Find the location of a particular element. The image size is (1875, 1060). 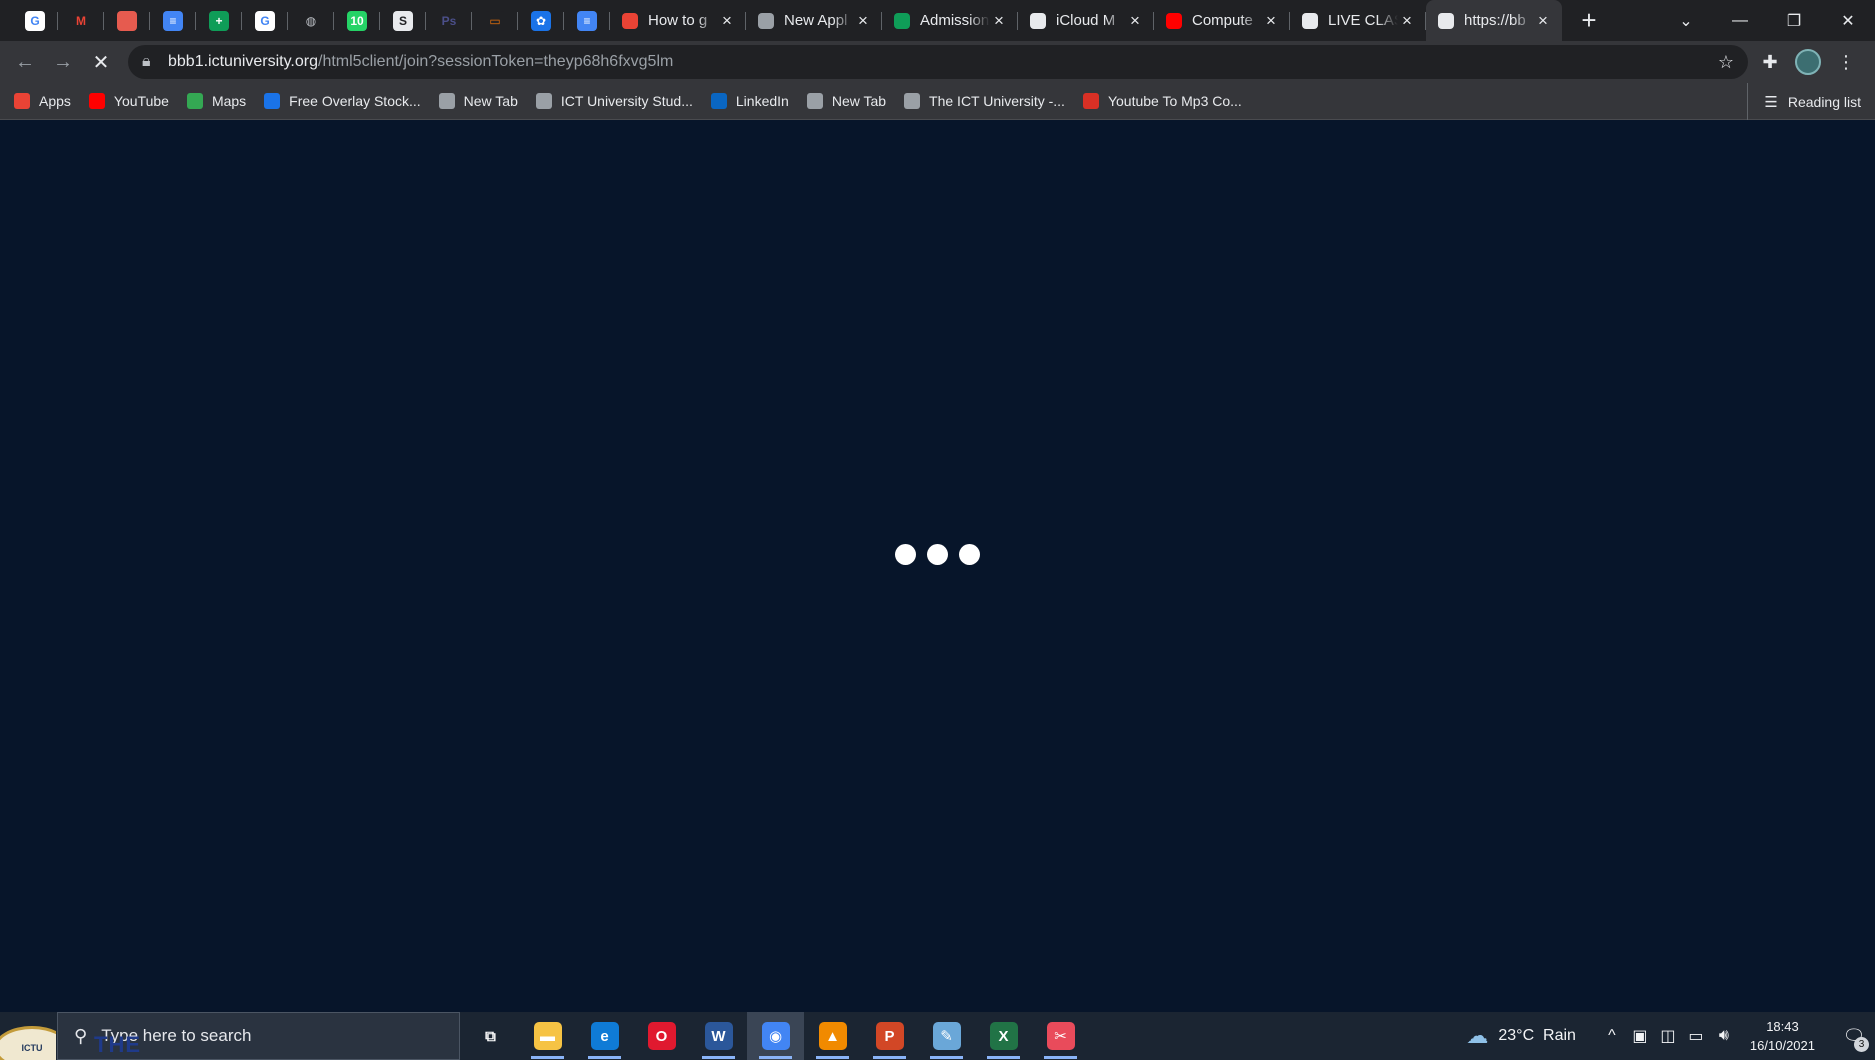

more-menu-icon: ⋮ is located at coordinates (1846, 62).